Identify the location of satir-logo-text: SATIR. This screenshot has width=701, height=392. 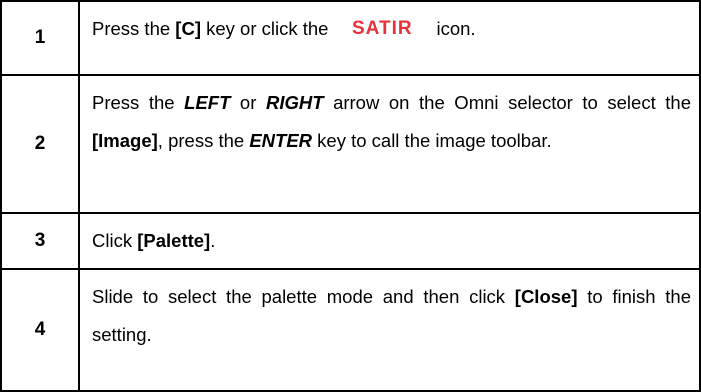
(382, 27).